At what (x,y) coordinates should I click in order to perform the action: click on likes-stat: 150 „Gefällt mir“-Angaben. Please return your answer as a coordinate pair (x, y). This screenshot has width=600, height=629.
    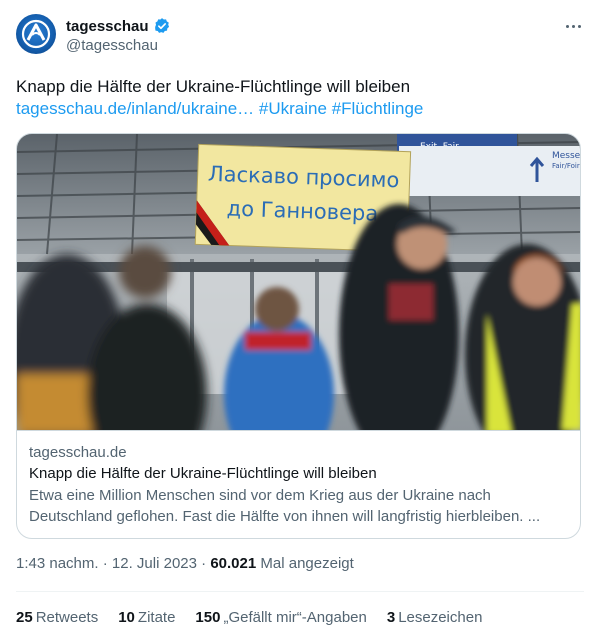
    Looking at the image, I should click on (280, 617).